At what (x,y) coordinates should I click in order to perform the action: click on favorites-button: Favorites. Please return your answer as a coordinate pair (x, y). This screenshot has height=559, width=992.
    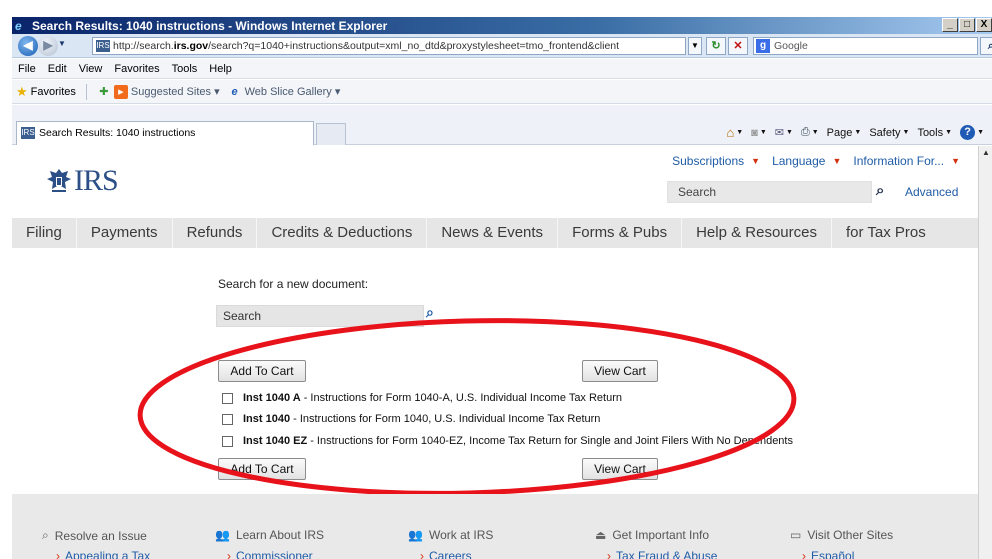
    Looking at the image, I should click on (53, 92).